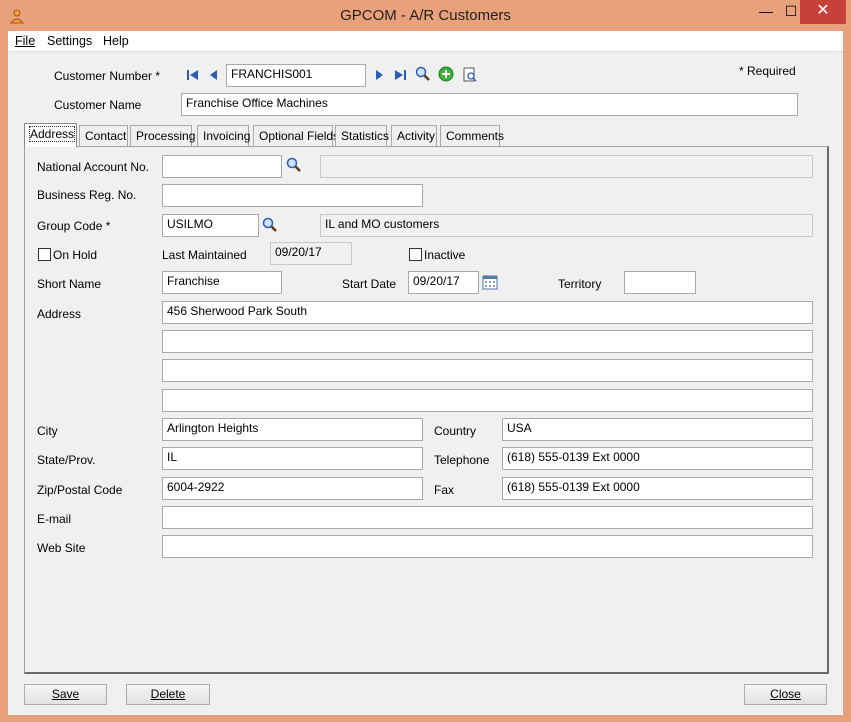 Image resolution: width=851 pixels, height=722 pixels. What do you see at coordinates (61, 548) in the screenshot?
I see `website-label: Web Site` at bounding box center [61, 548].